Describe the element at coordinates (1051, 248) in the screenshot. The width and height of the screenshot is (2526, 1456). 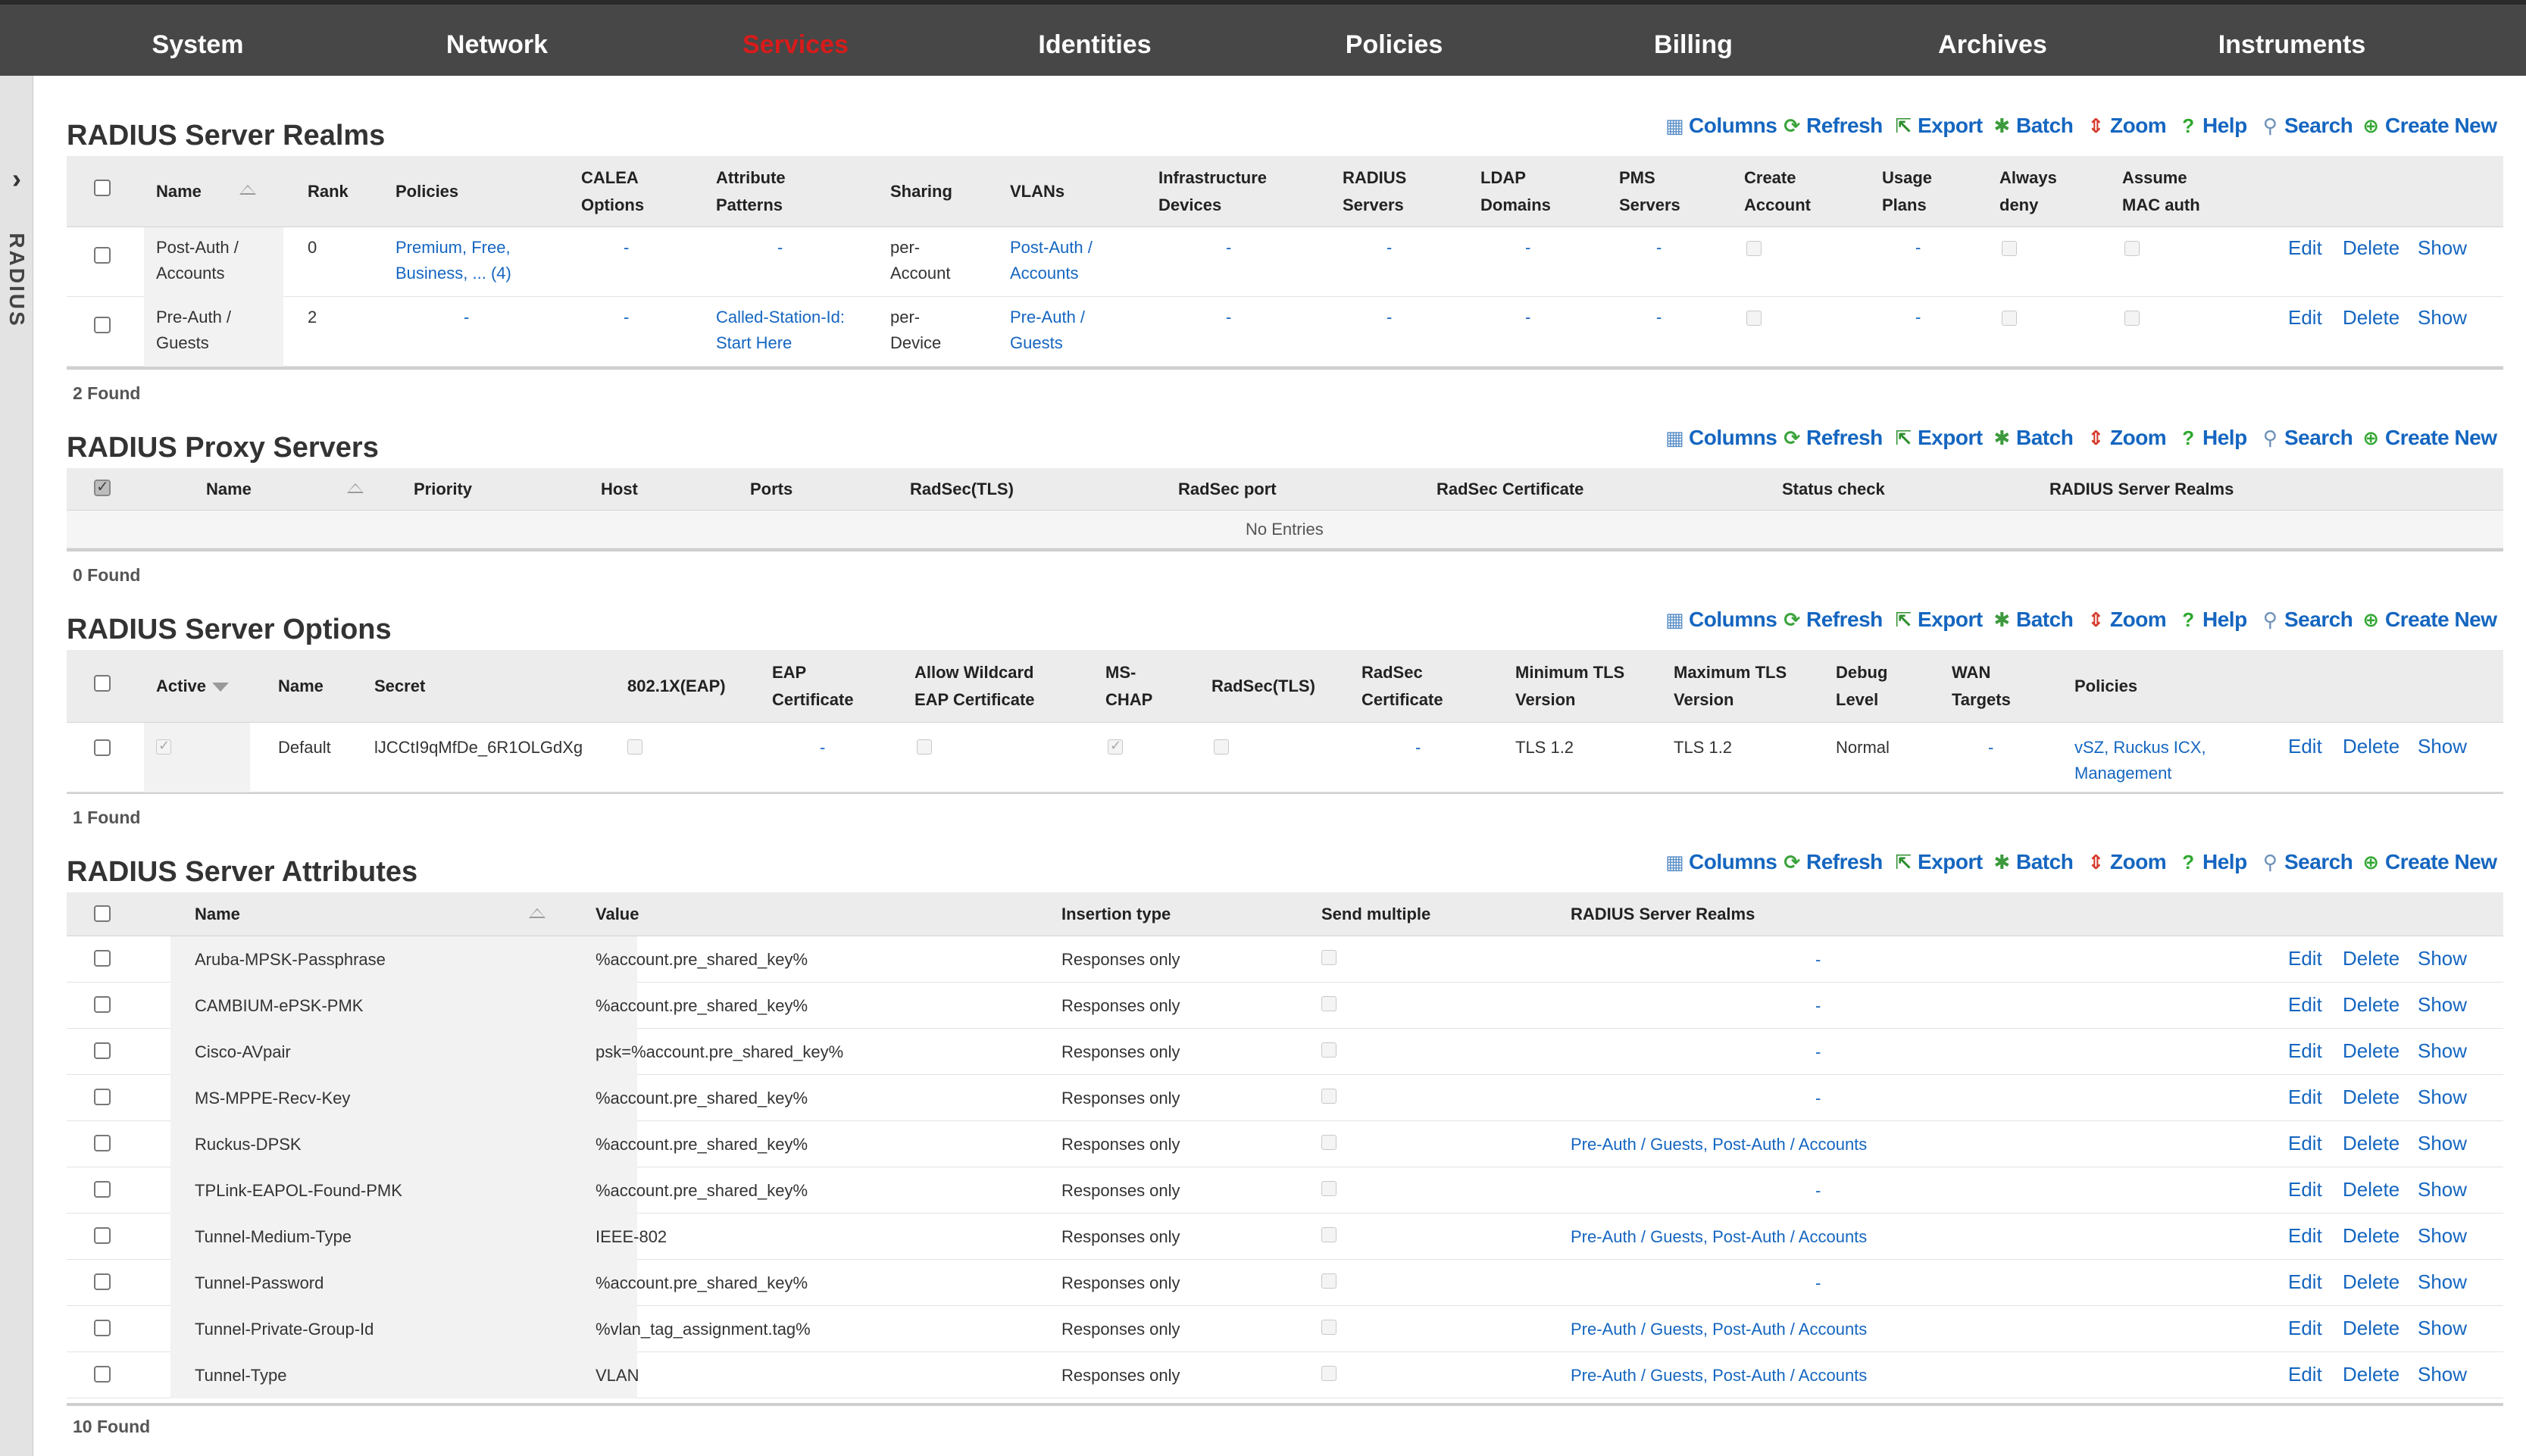
I see `realm-vlans-link: Post-Auth /` at that location.